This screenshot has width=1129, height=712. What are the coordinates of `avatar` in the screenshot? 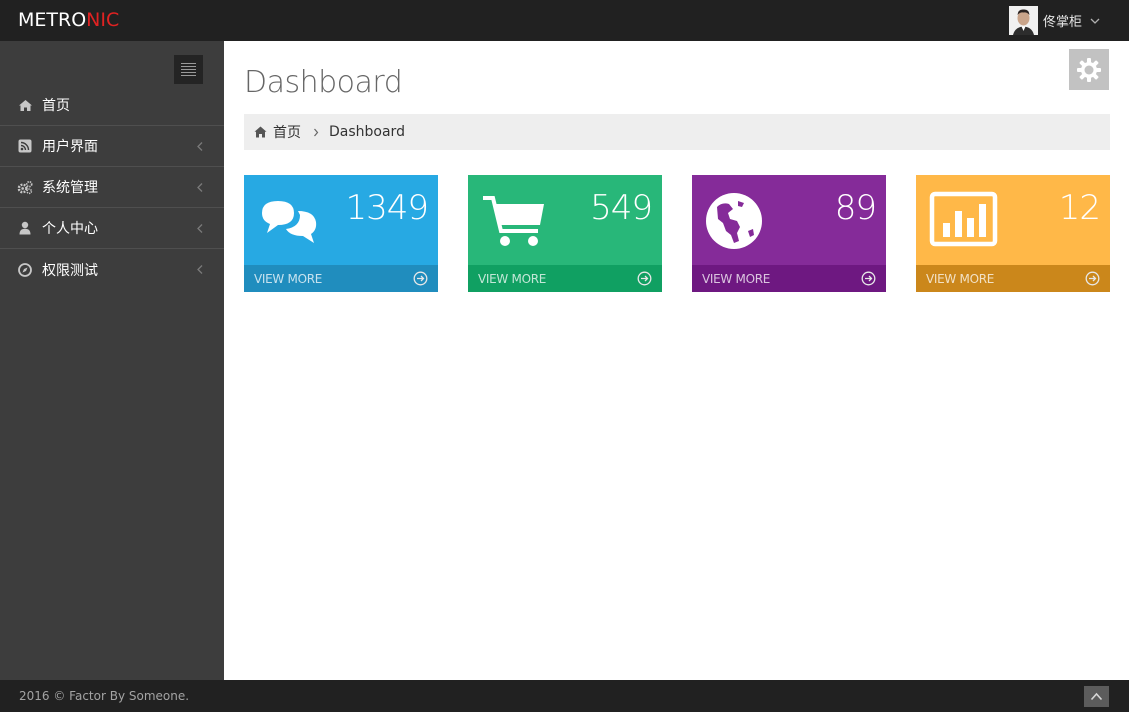 It's located at (1023, 20).